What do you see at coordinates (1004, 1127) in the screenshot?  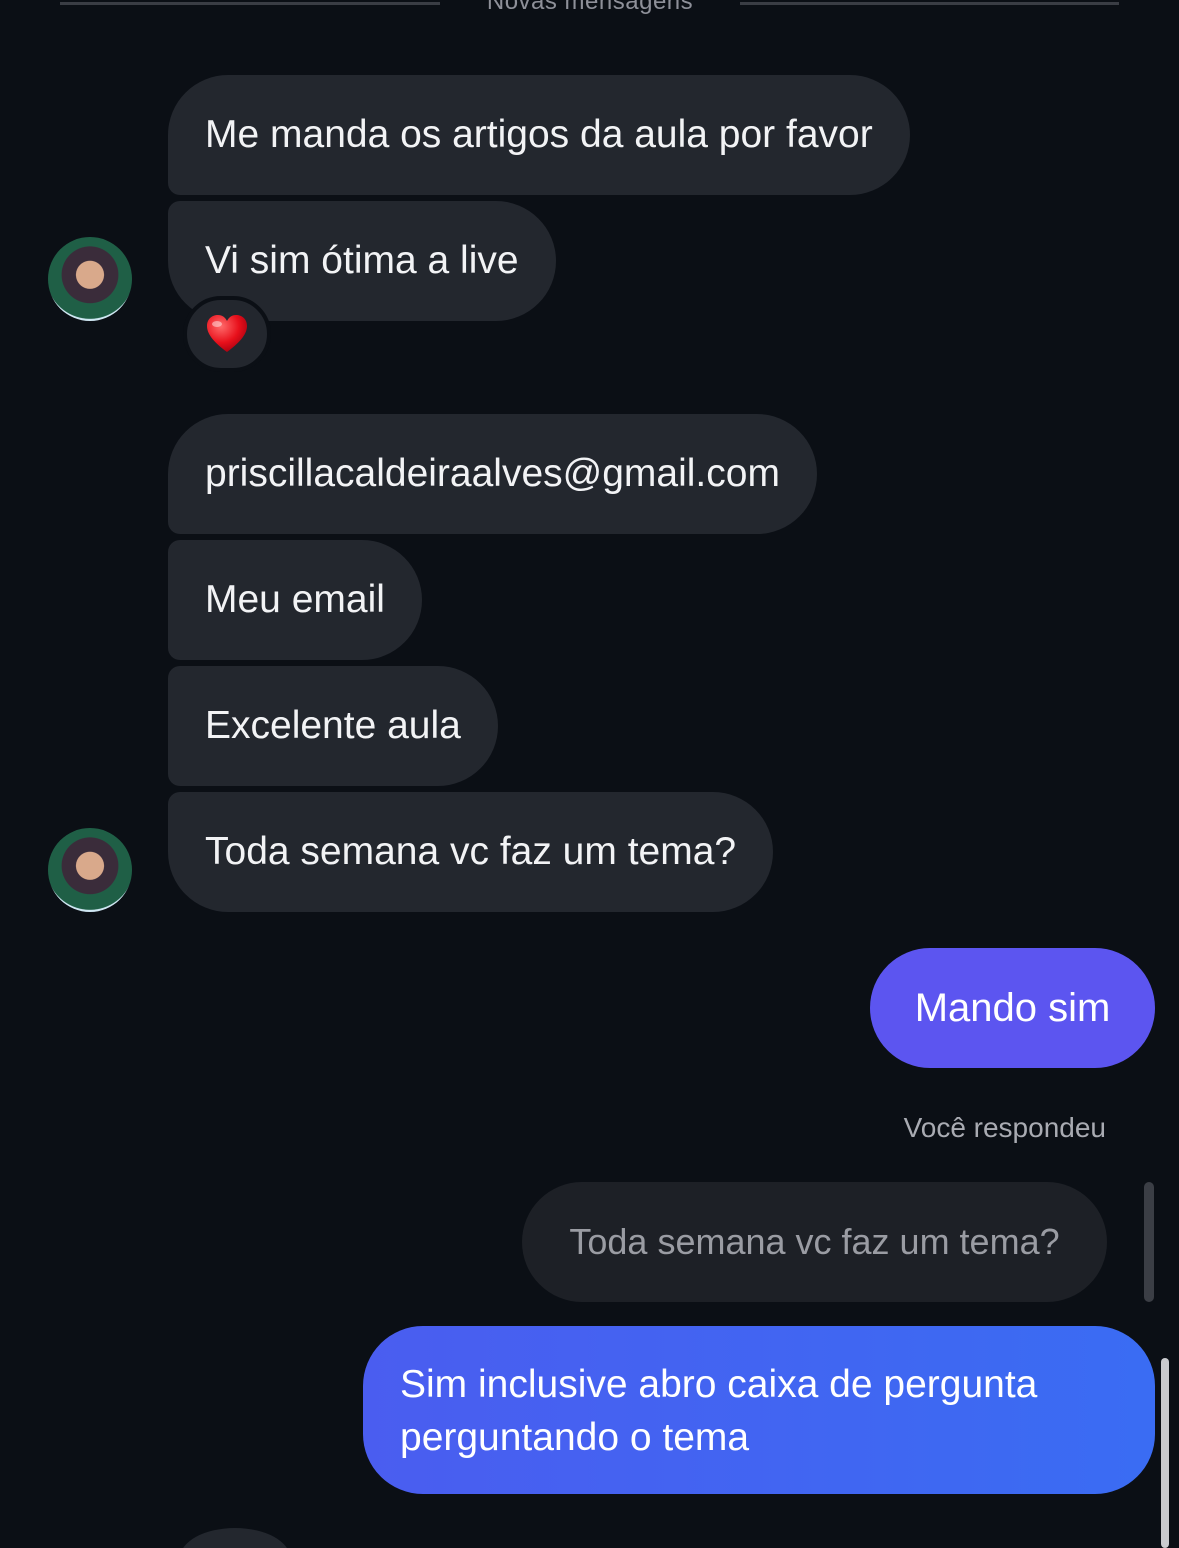 I see `reply-label: Você respondeu` at bounding box center [1004, 1127].